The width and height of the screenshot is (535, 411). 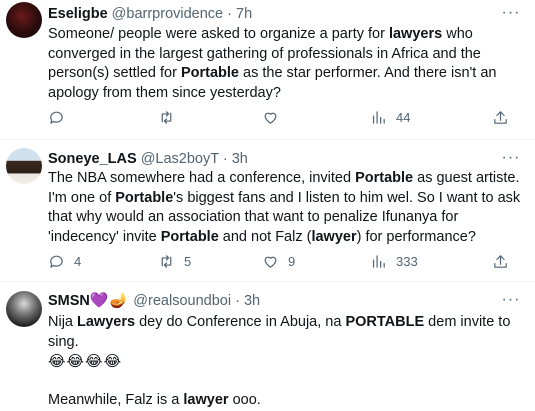 What do you see at coordinates (64, 261) in the screenshot?
I see `reply-button: 4` at bounding box center [64, 261].